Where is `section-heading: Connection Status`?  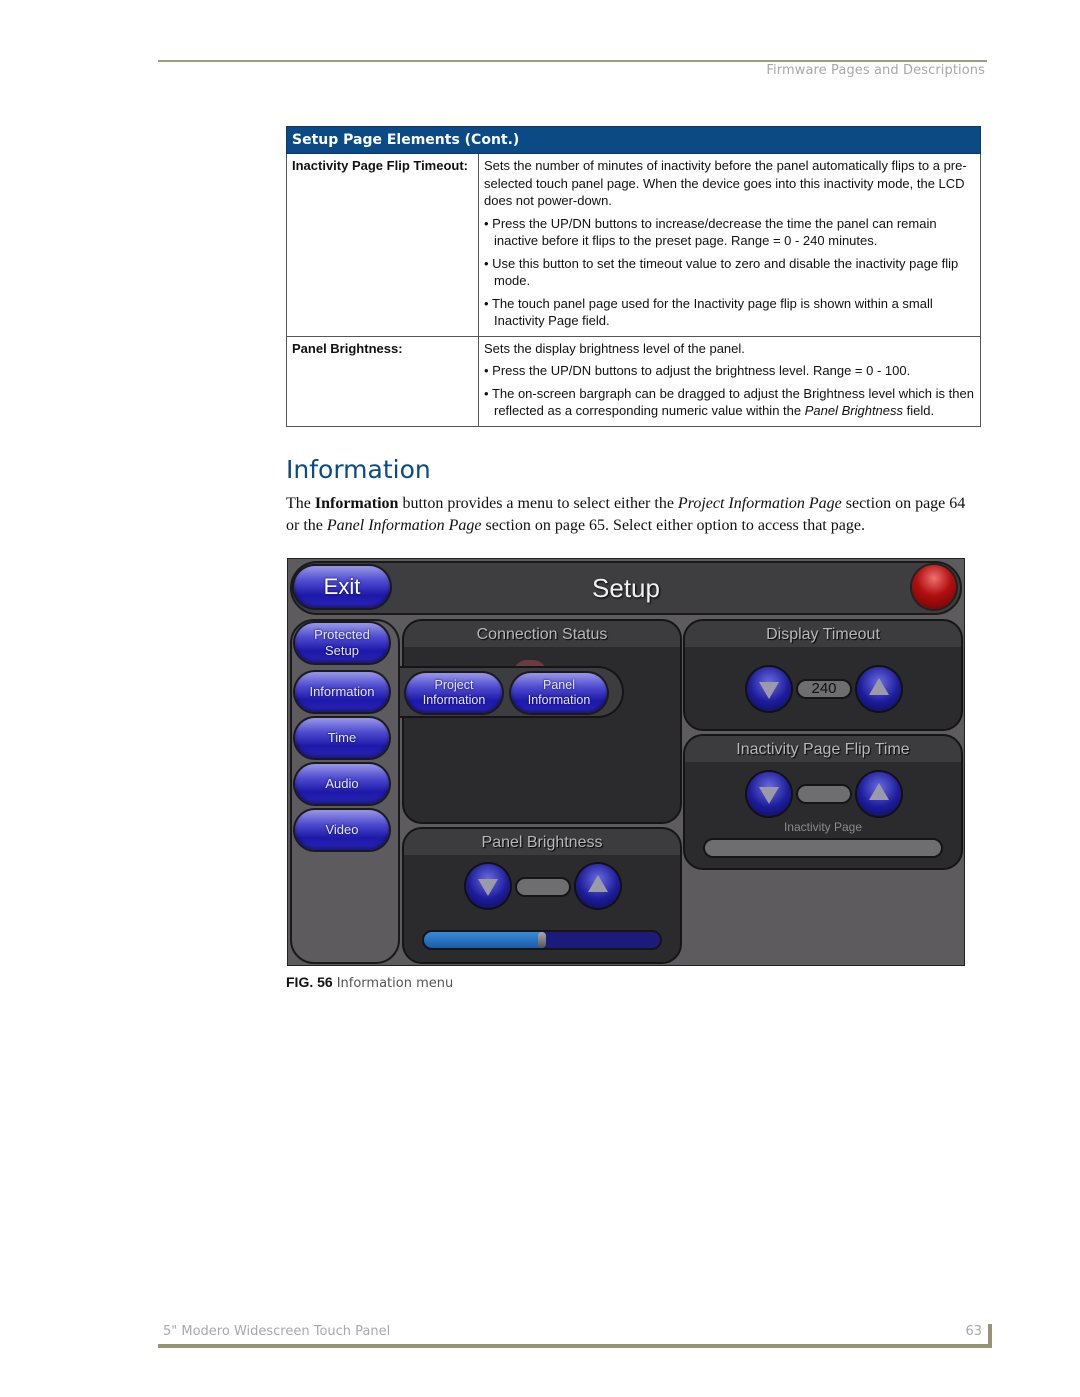
section-heading: Connection Status is located at coordinates (542, 634).